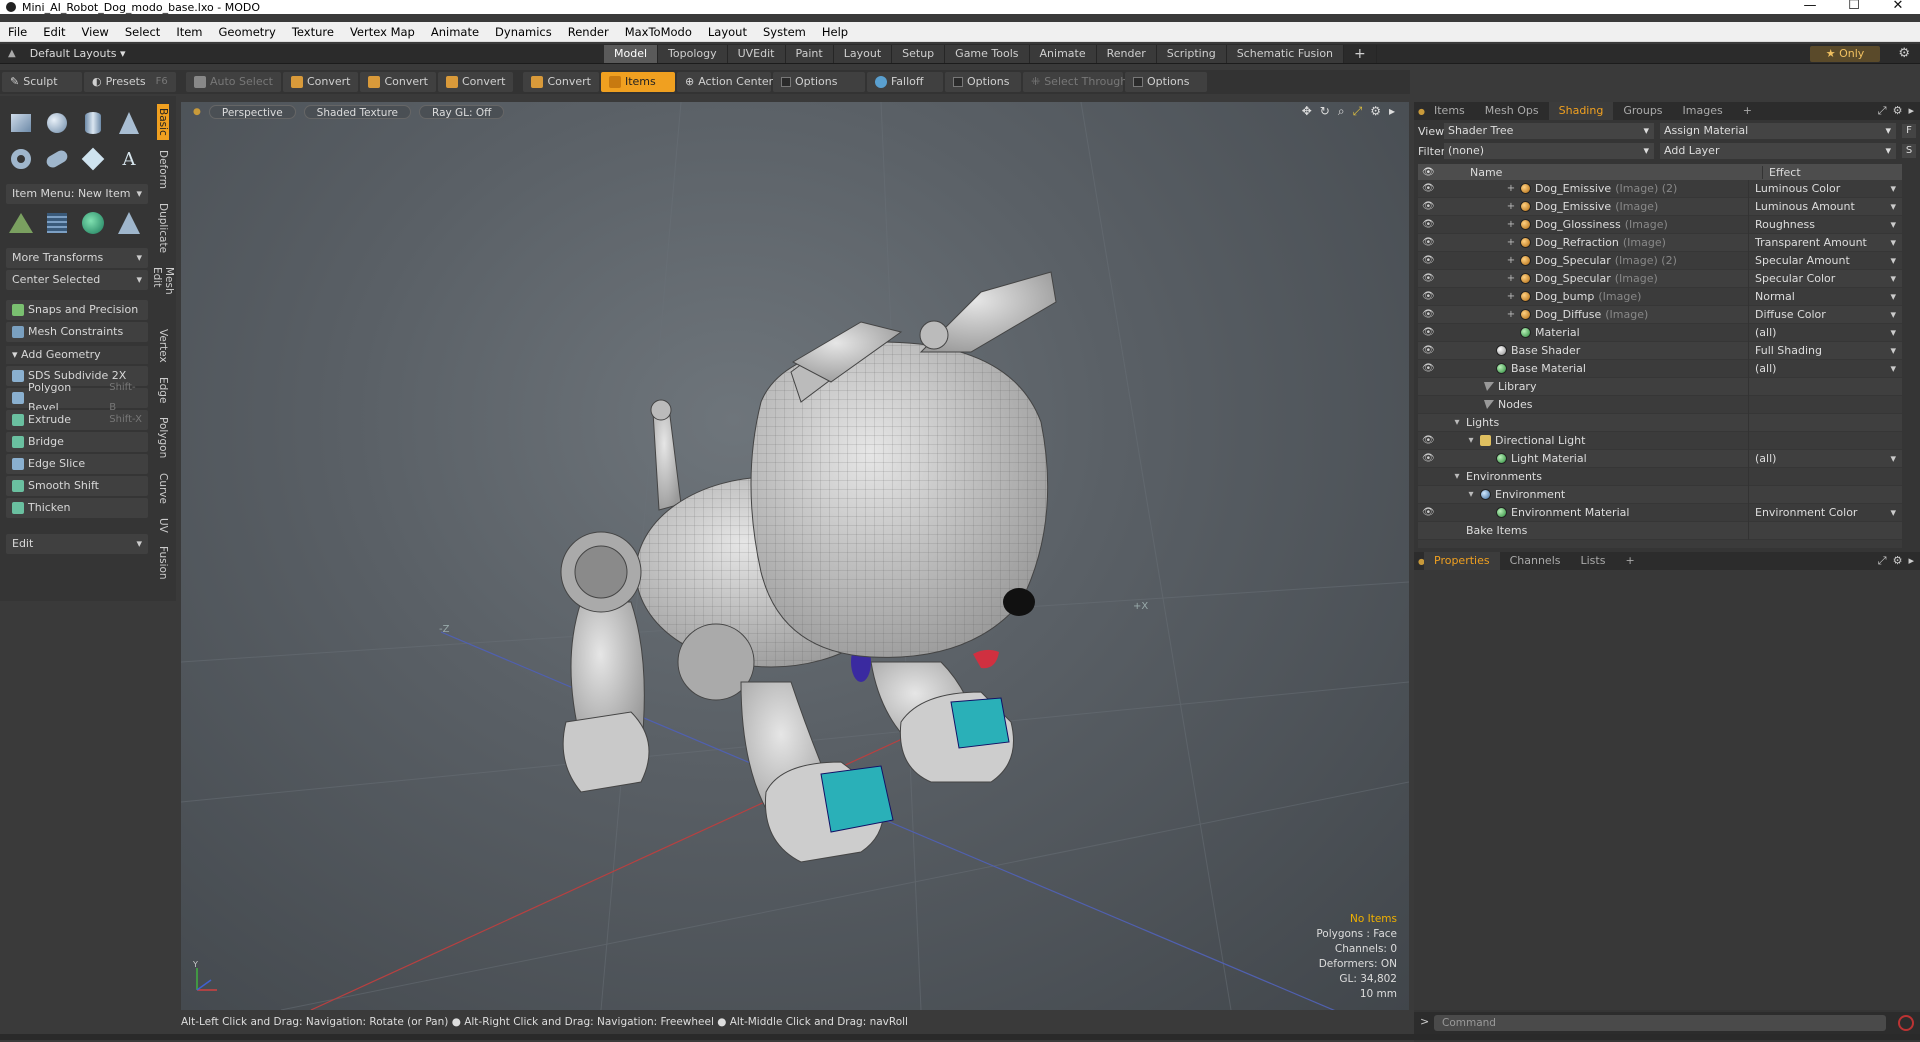 This screenshot has width=1920, height=1042. I want to click on text-tool-button: A, so click(129, 159).